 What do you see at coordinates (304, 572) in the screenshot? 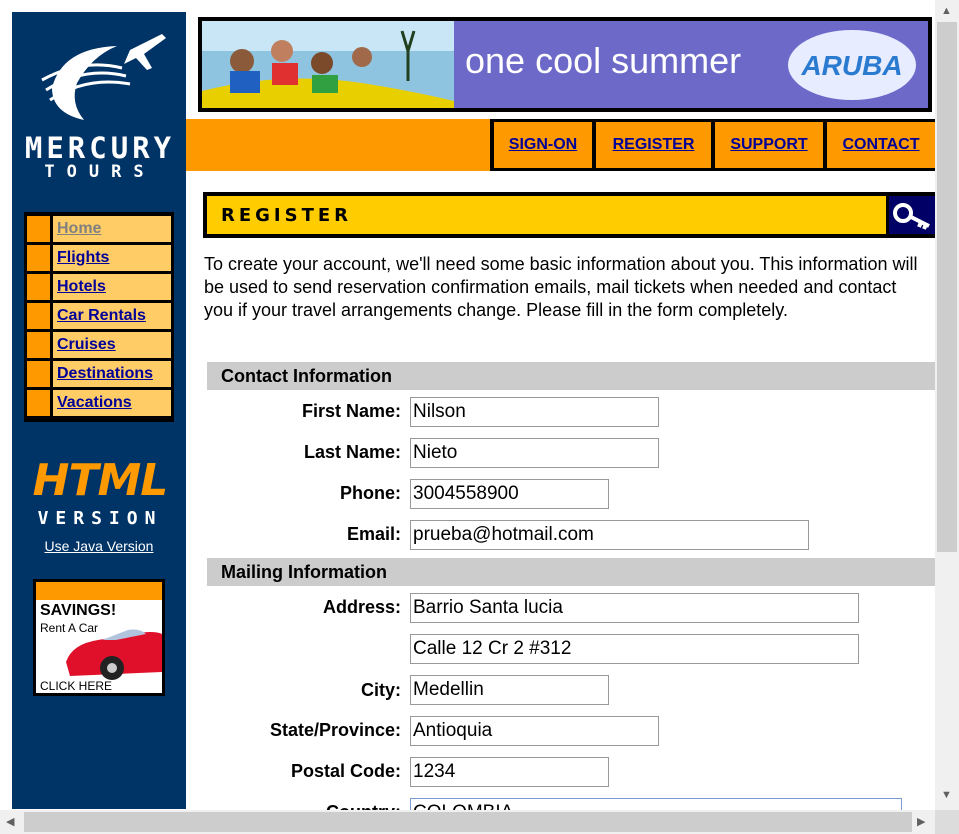
I see `mailing-section-title: Mailing Information` at bounding box center [304, 572].